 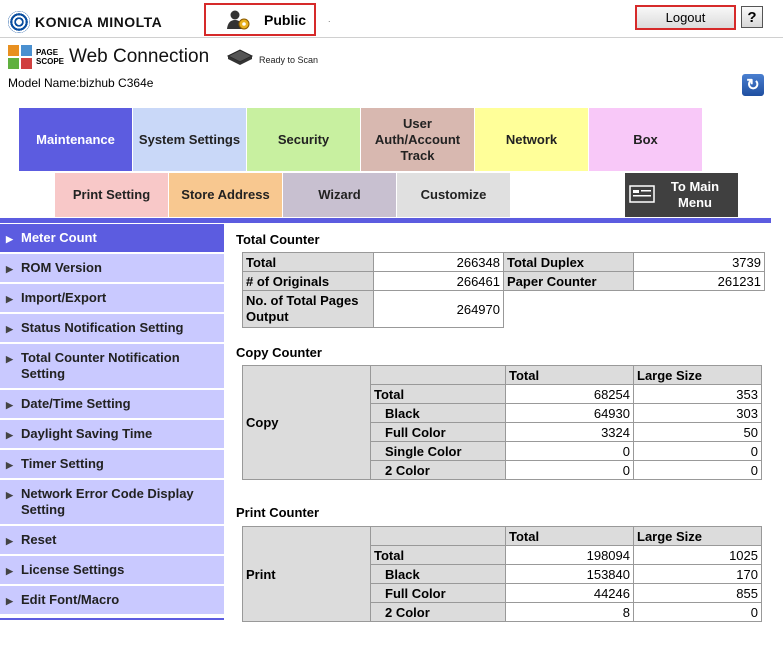 I want to click on total-label: Total, so click(x=308, y=262).